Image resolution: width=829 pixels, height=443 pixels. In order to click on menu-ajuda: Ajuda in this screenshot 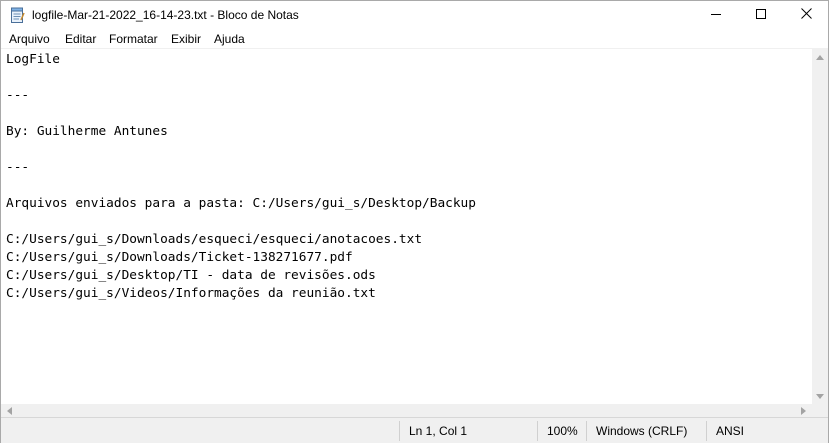, I will do `click(229, 39)`.